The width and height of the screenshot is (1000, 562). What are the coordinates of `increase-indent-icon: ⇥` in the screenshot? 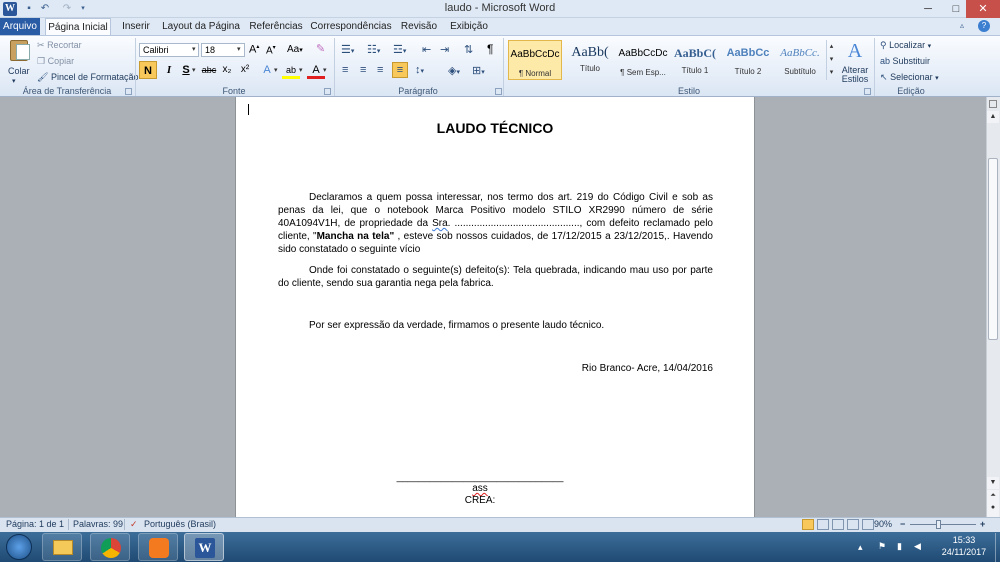 It's located at (444, 49).